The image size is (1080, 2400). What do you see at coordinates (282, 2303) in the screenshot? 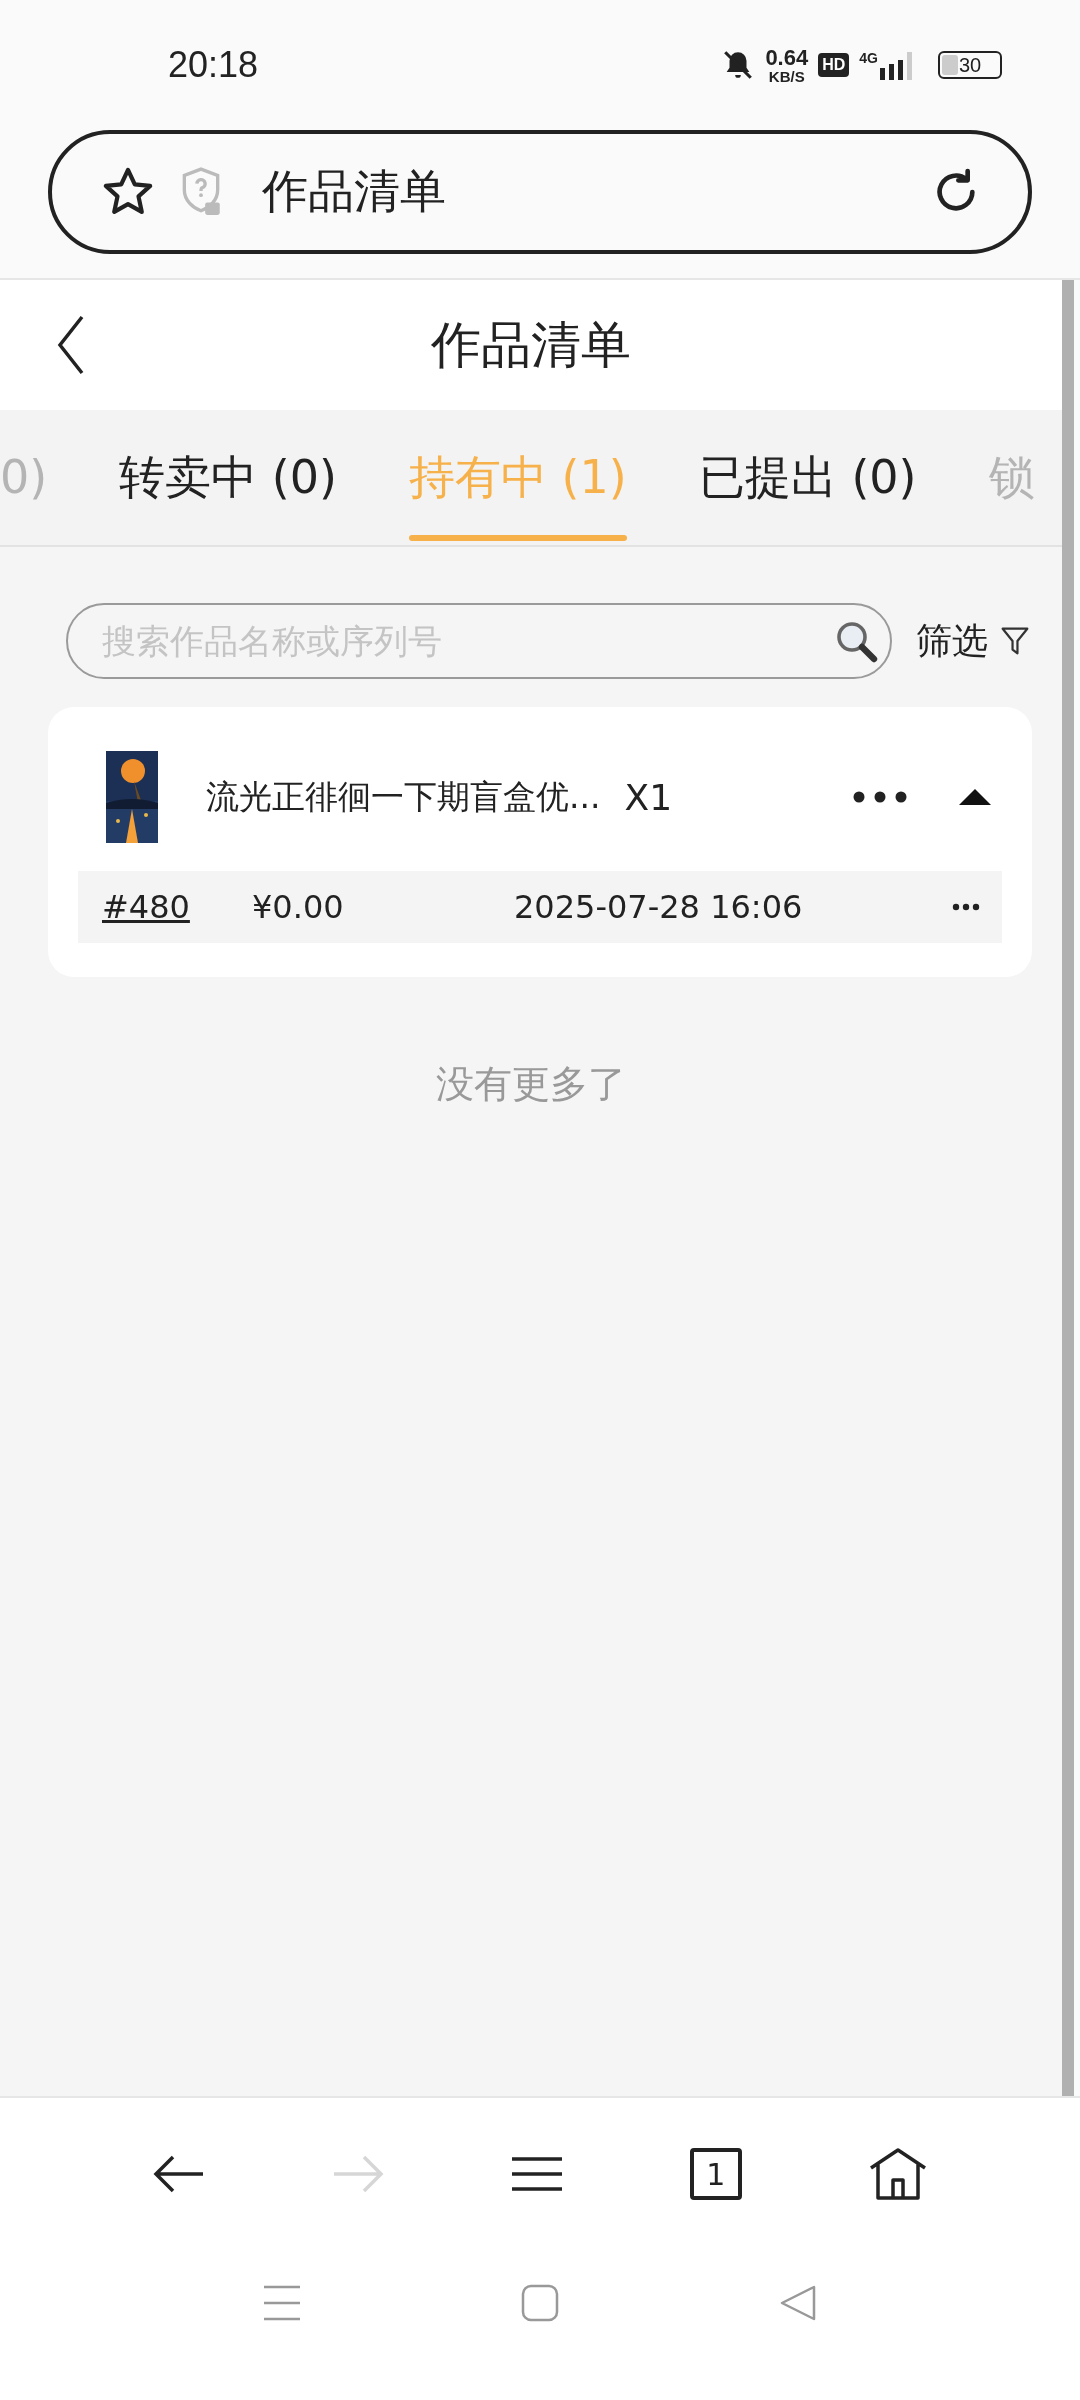
I see `recents-icon` at bounding box center [282, 2303].